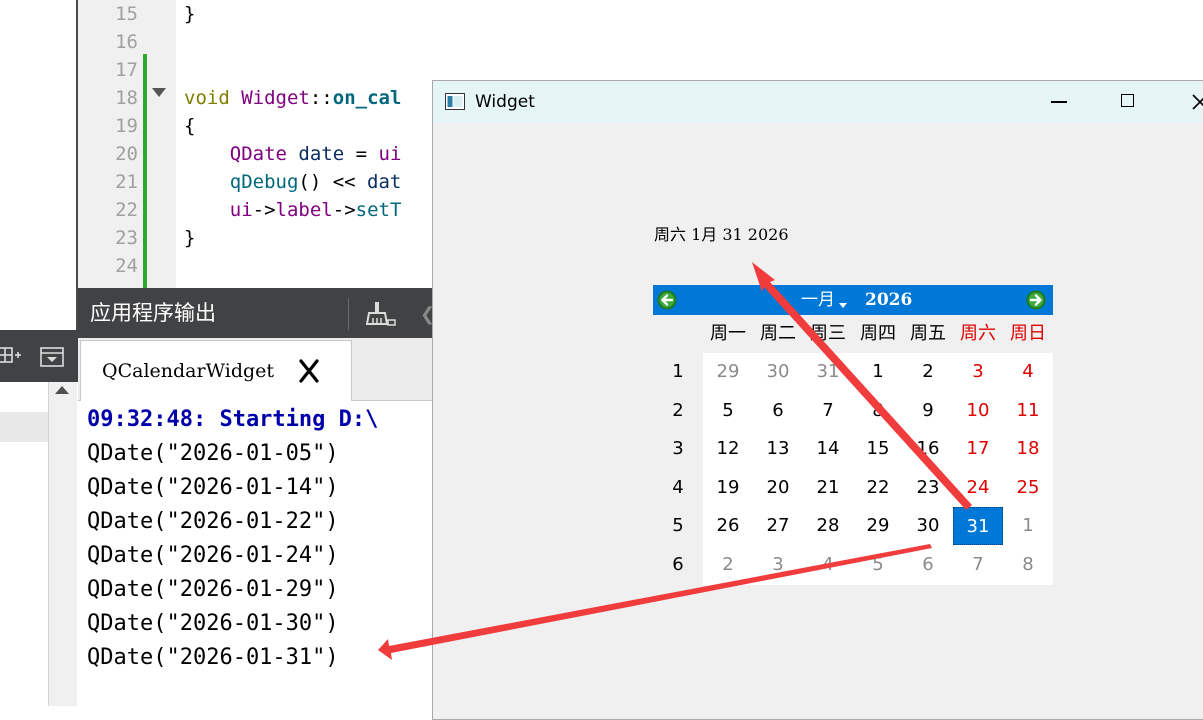 This screenshot has width=1203, height=720. Describe the element at coordinates (978, 411) in the screenshot. I see `calendar-day: 10` at that location.